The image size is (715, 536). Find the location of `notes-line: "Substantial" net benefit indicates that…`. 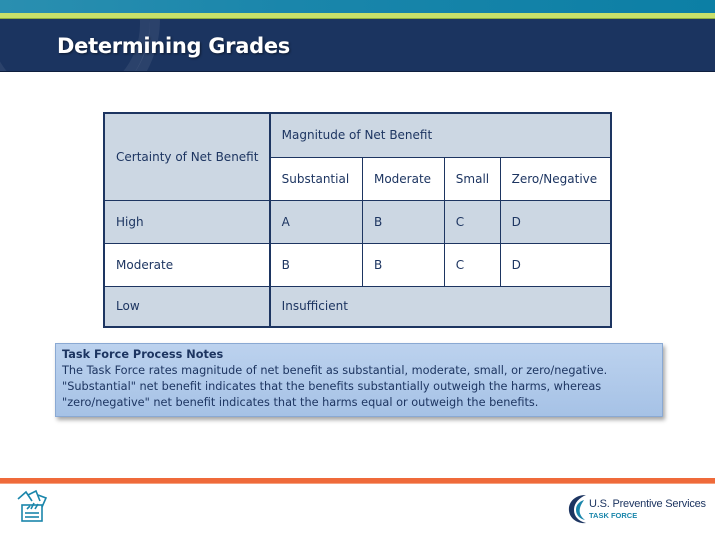

notes-line: "Substantial" net benefit indicates that… is located at coordinates (332, 386).